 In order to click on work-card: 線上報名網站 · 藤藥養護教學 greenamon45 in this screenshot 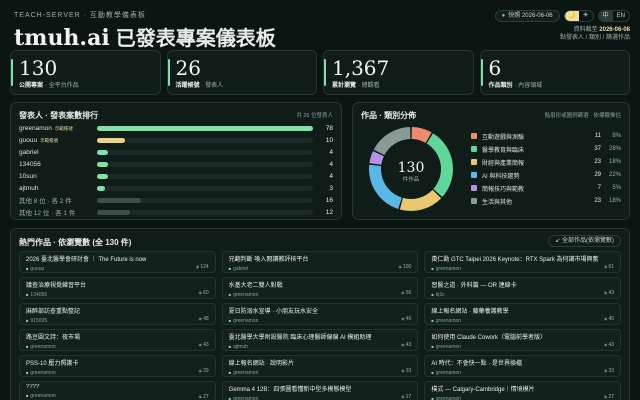, I will do `click(522, 314)`.